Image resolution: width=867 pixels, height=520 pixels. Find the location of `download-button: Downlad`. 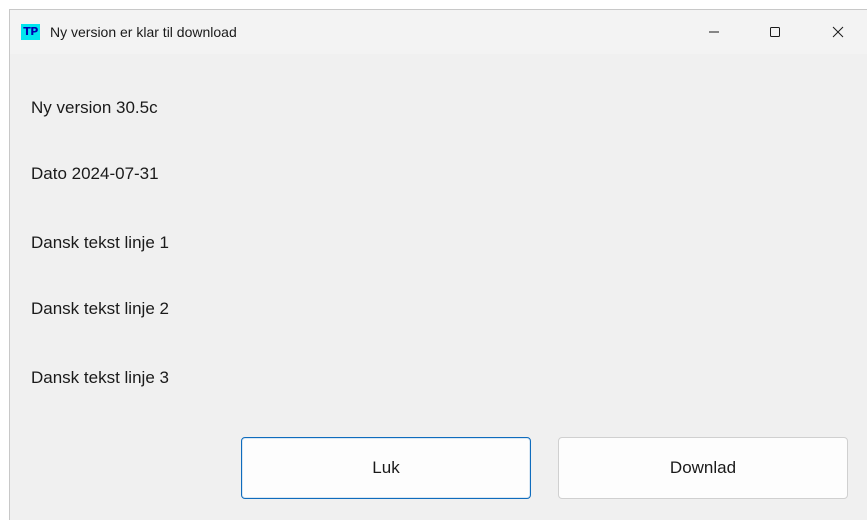

download-button: Downlad is located at coordinates (703, 468).